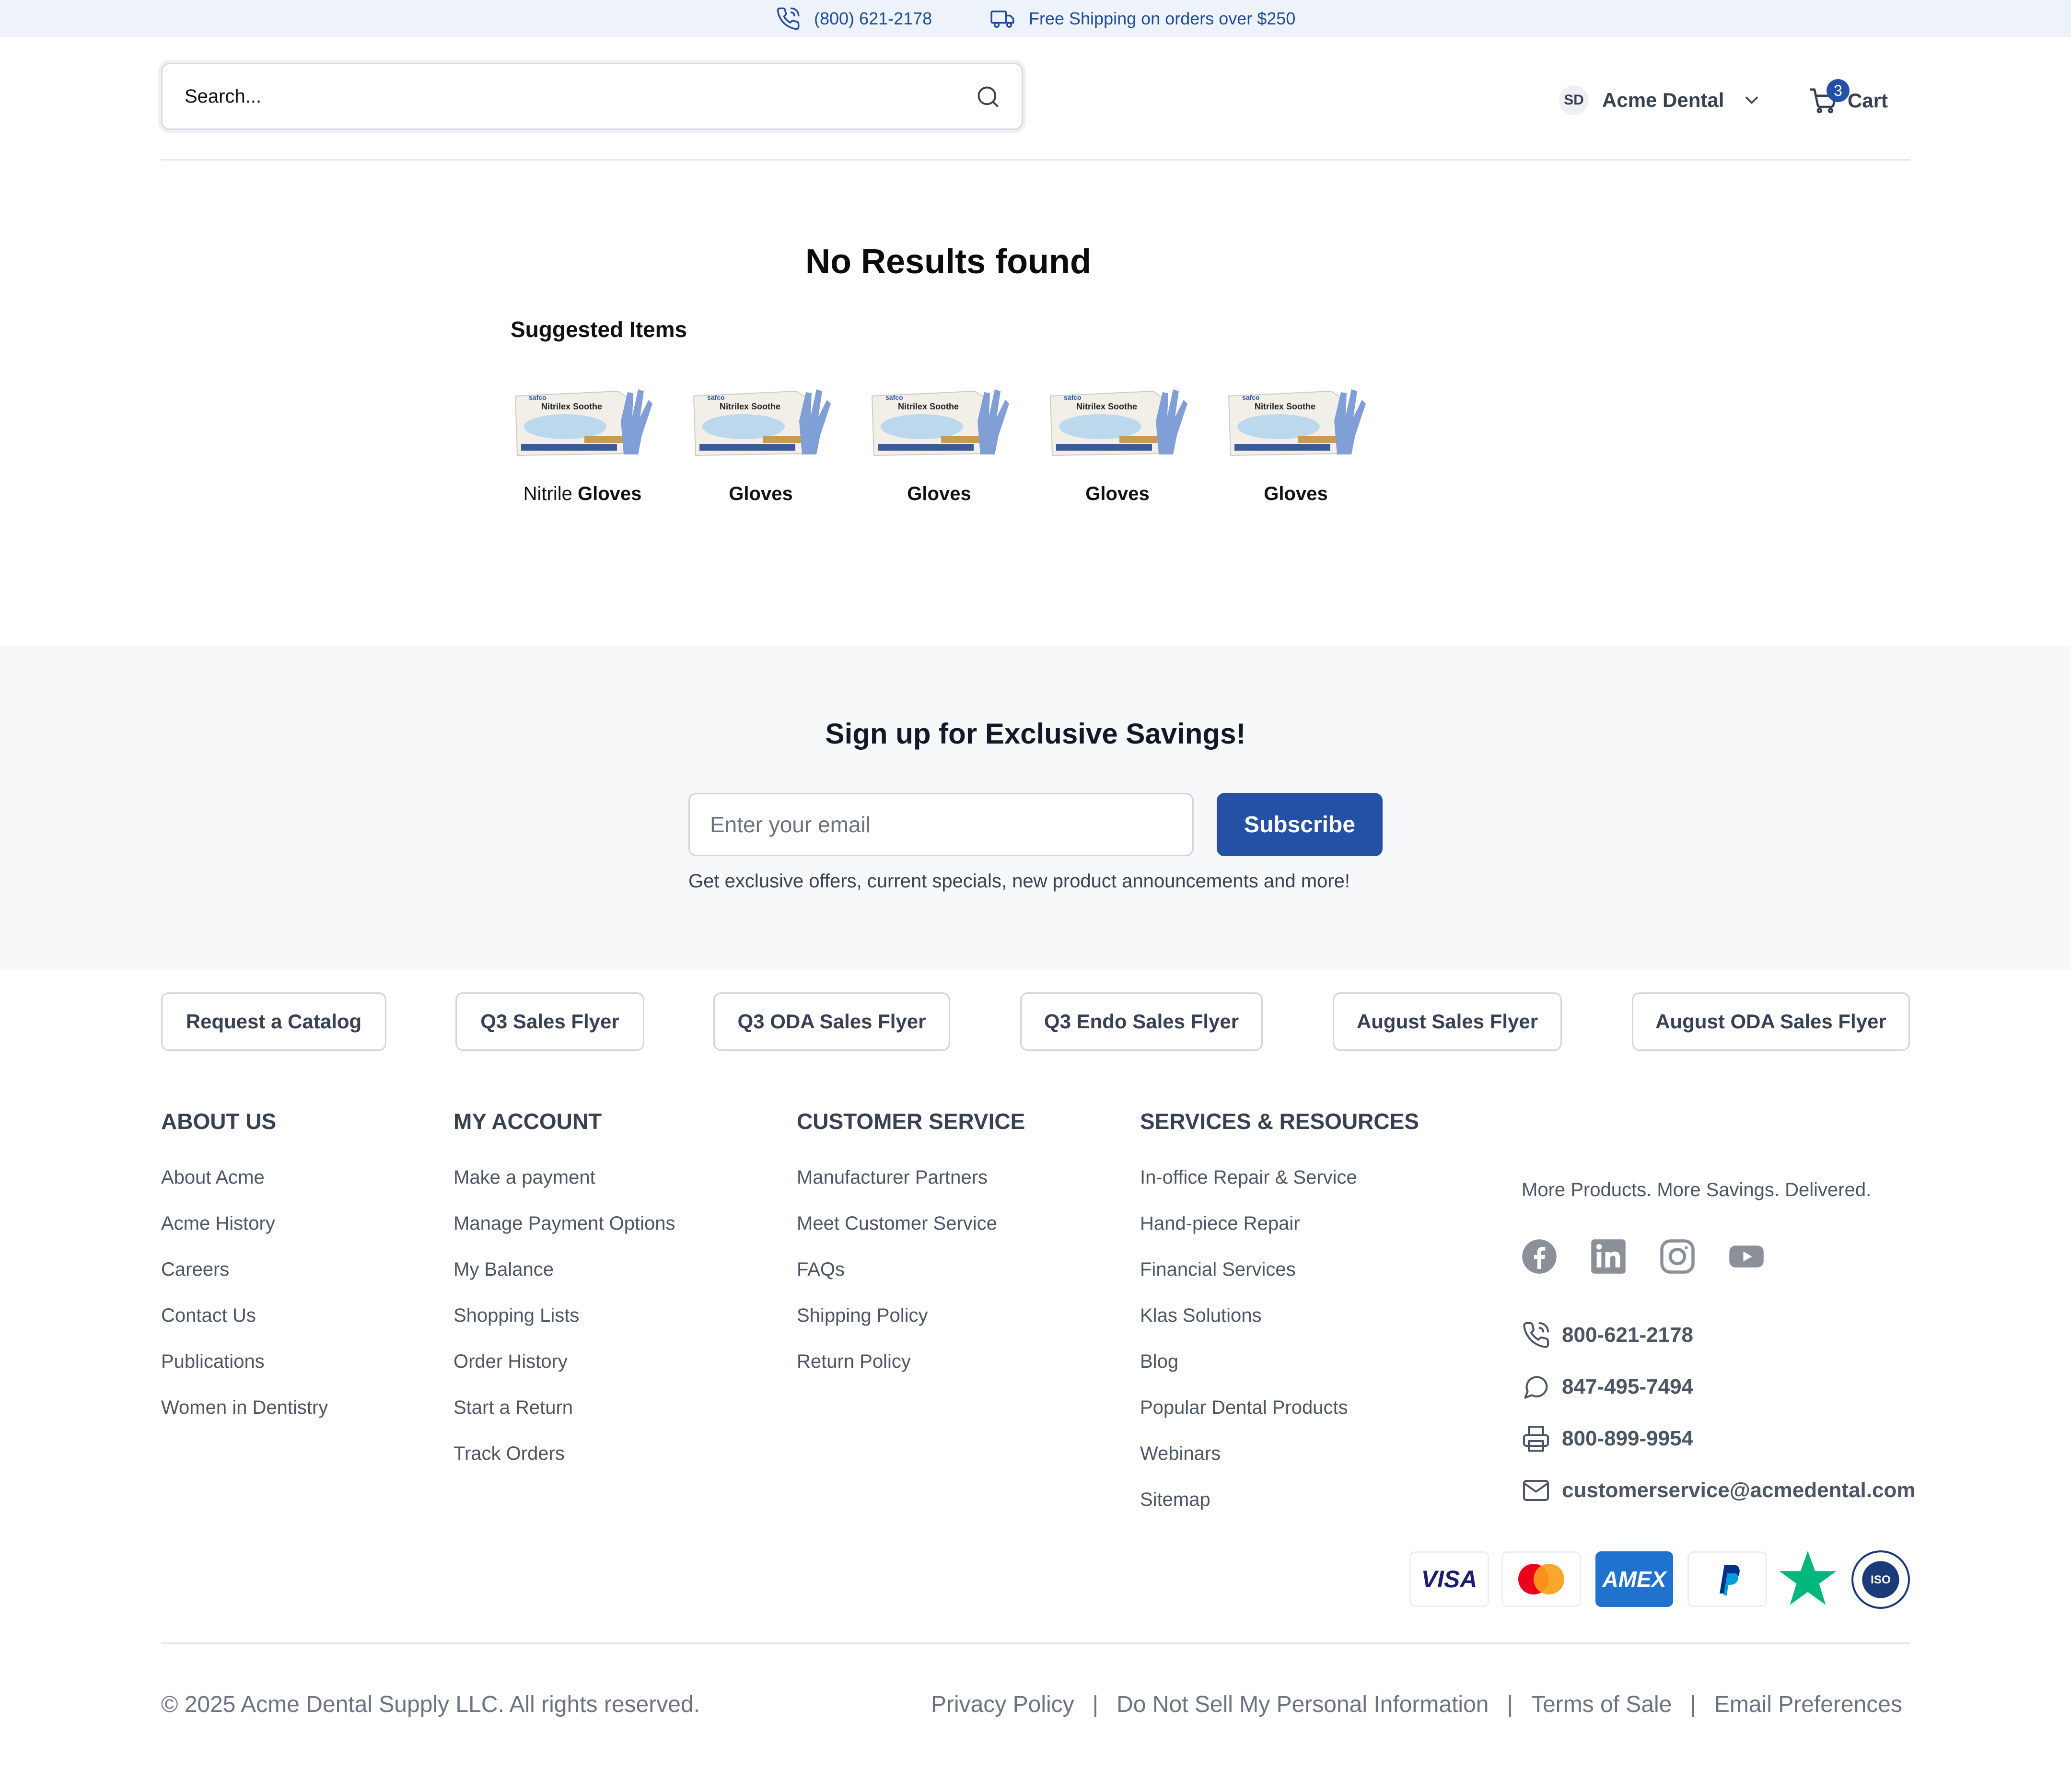 Image resolution: width=2071 pixels, height=1792 pixels. I want to click on amex-logo: AMEX, so click(1634, 1579).